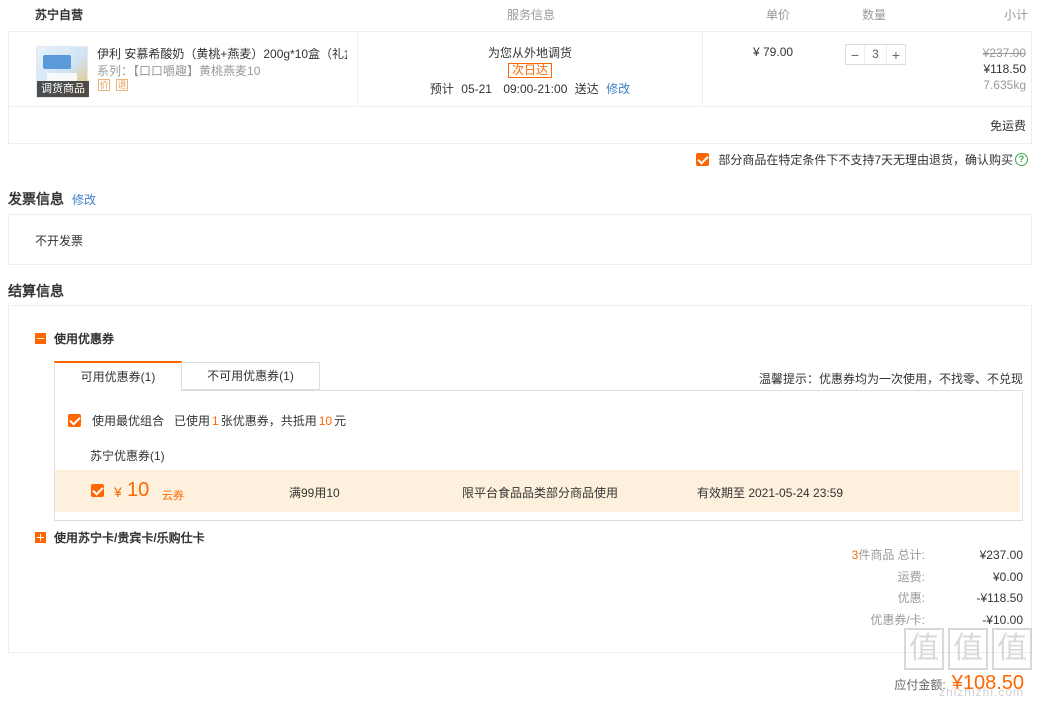  I want to click on coupon-checkbox, so click(97, 490).